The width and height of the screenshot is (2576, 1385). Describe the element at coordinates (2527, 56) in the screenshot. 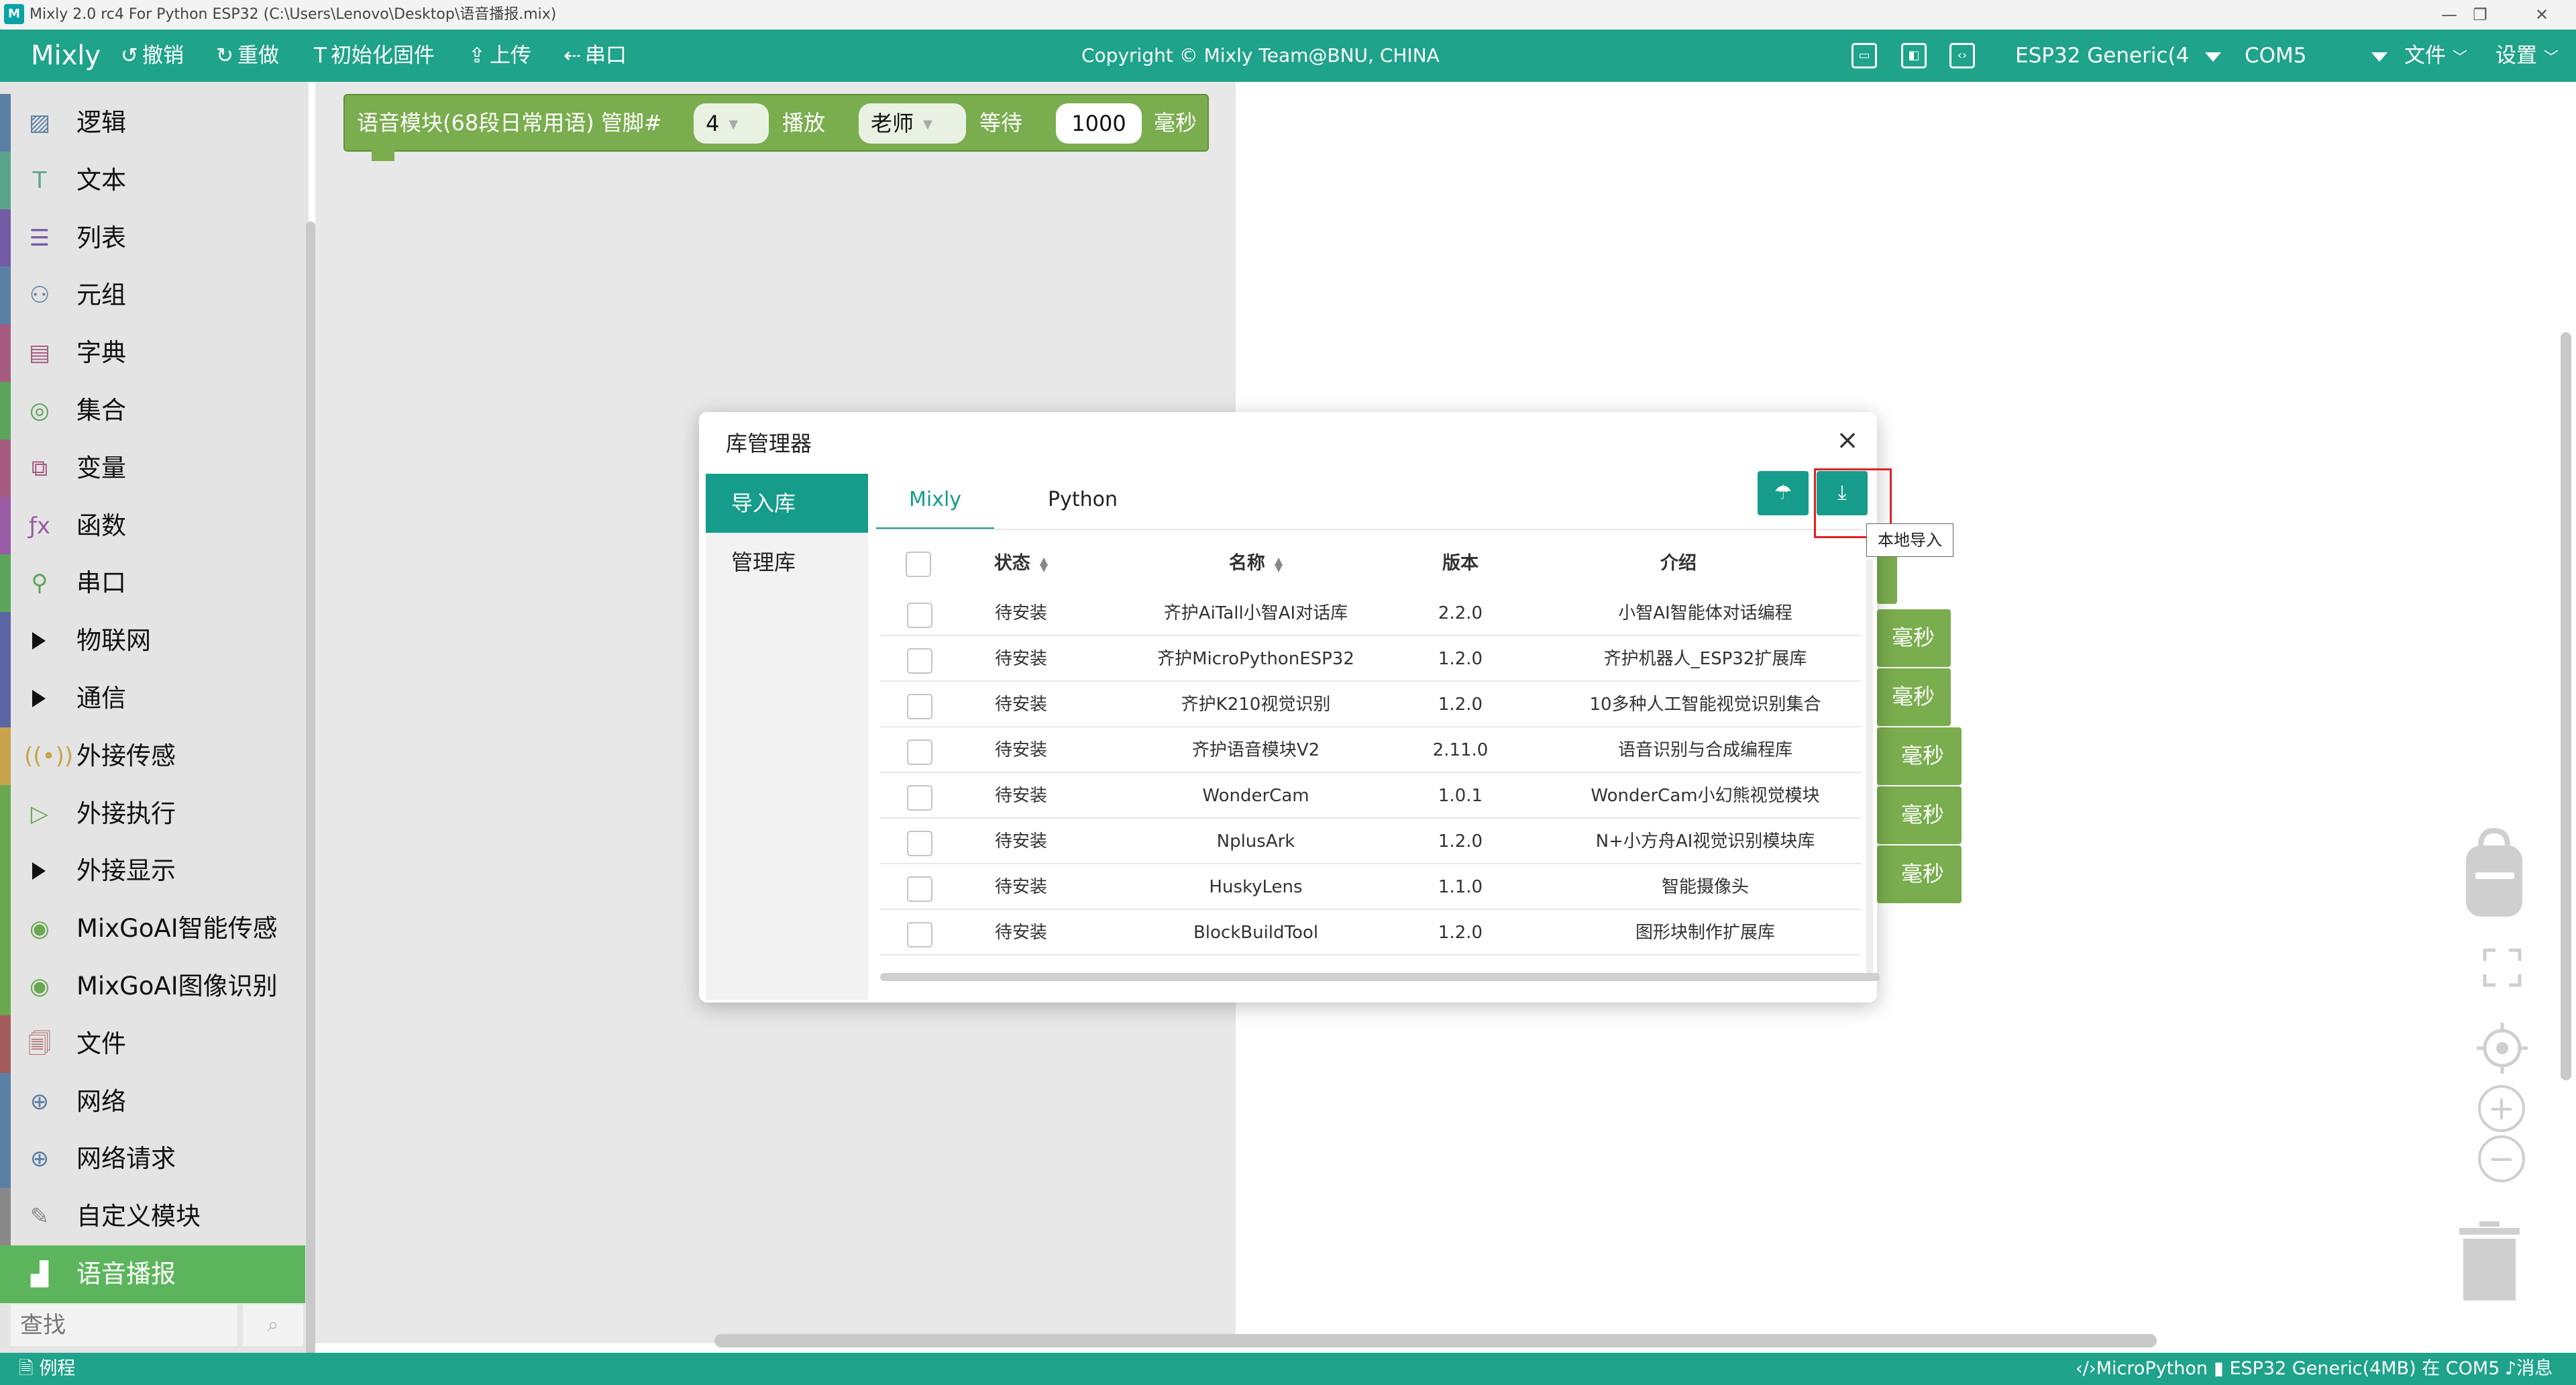

I see `settings-menu: 设置 ﹀` at that location.